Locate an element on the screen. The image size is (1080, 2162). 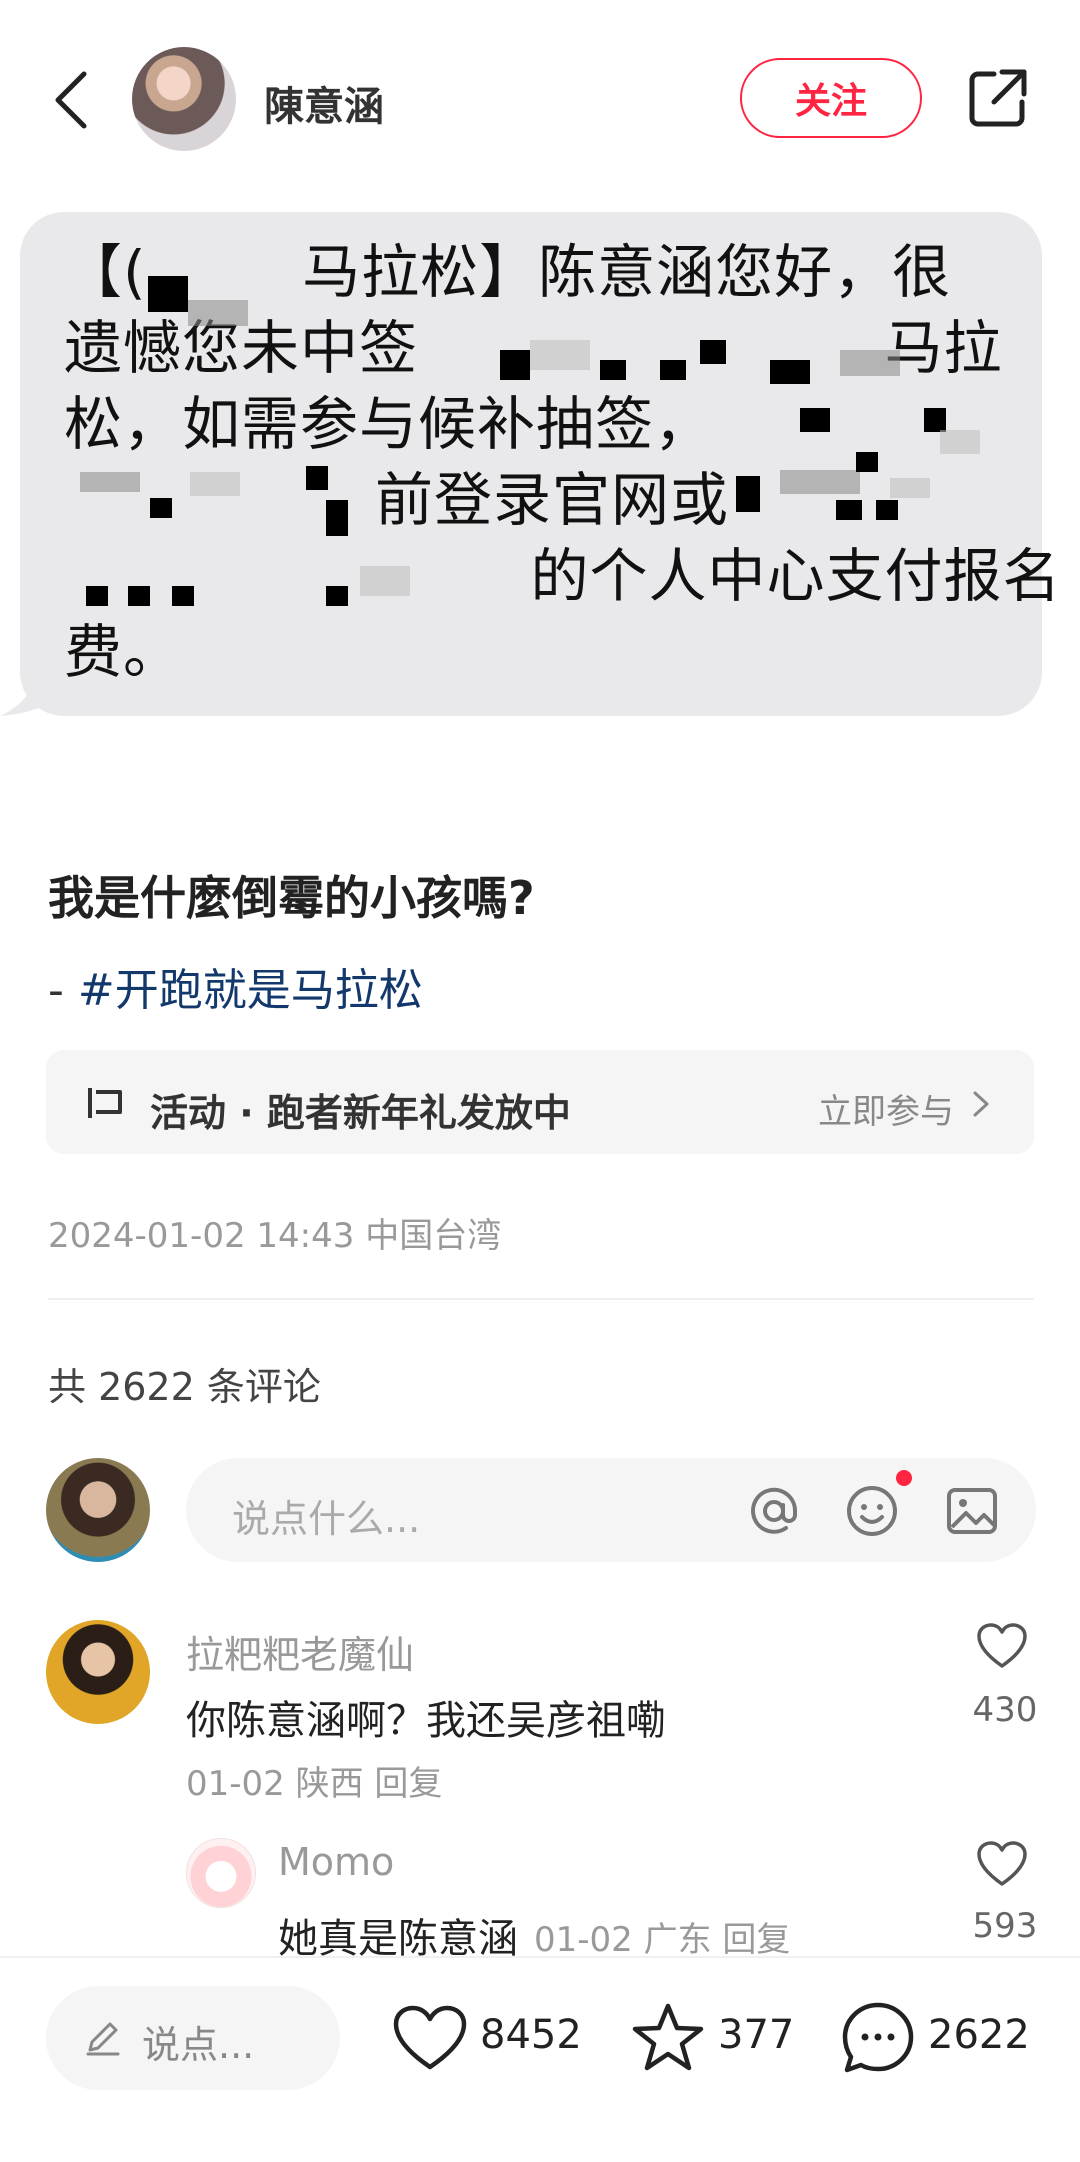
comment-text: 你陈意涵啊？我还吴彦祖嘞 is located at coordinates (426, 1721).